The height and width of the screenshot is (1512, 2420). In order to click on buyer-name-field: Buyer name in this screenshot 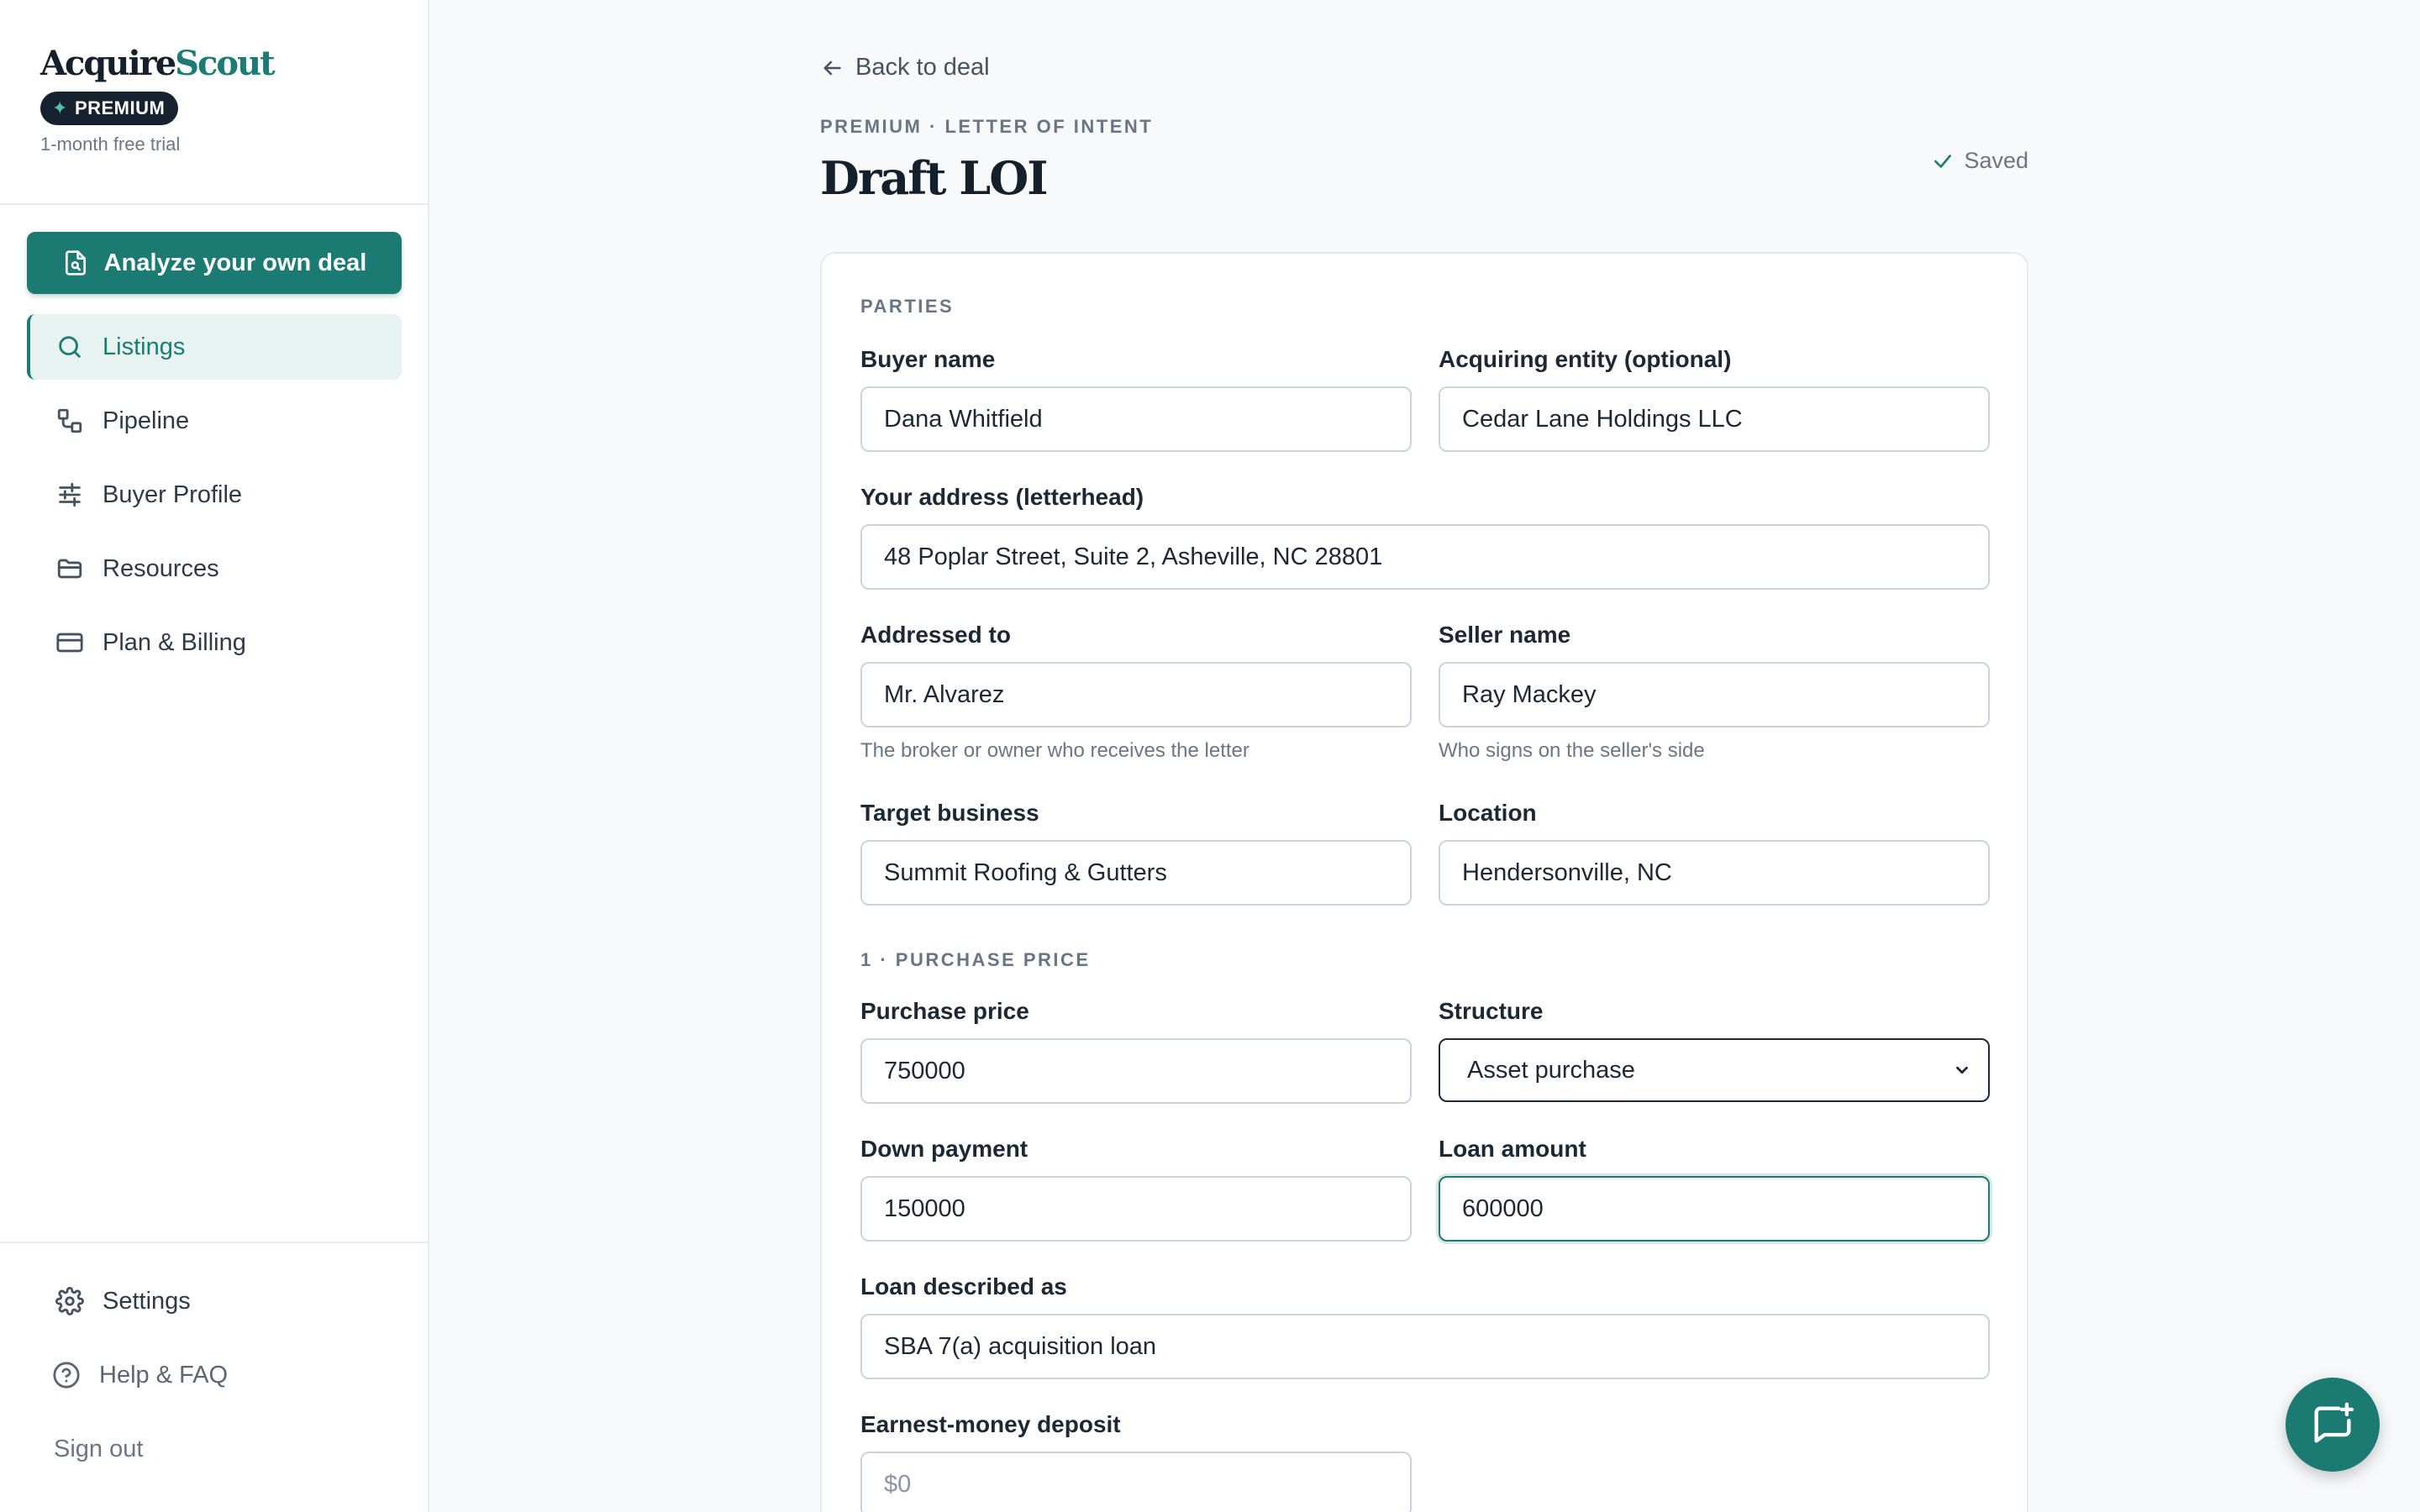, I will do `click(1136, 399)`.